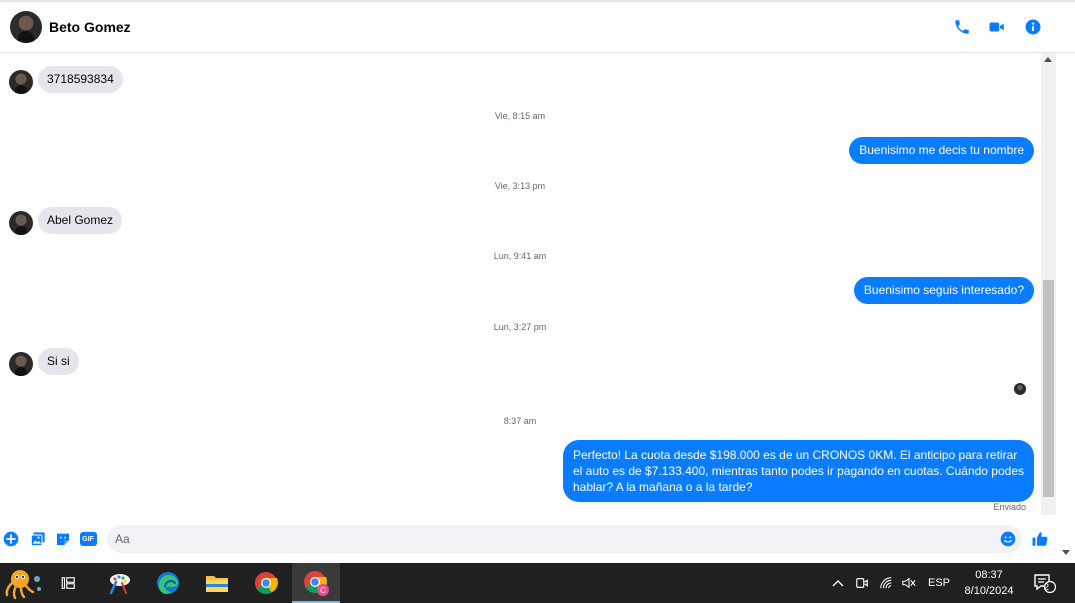 This screenshot has width=1075, height=603. What do you see at coordinates (862, 583) in the screenshot?
I see `meet-now-icon` at bounding box center [862, 583].